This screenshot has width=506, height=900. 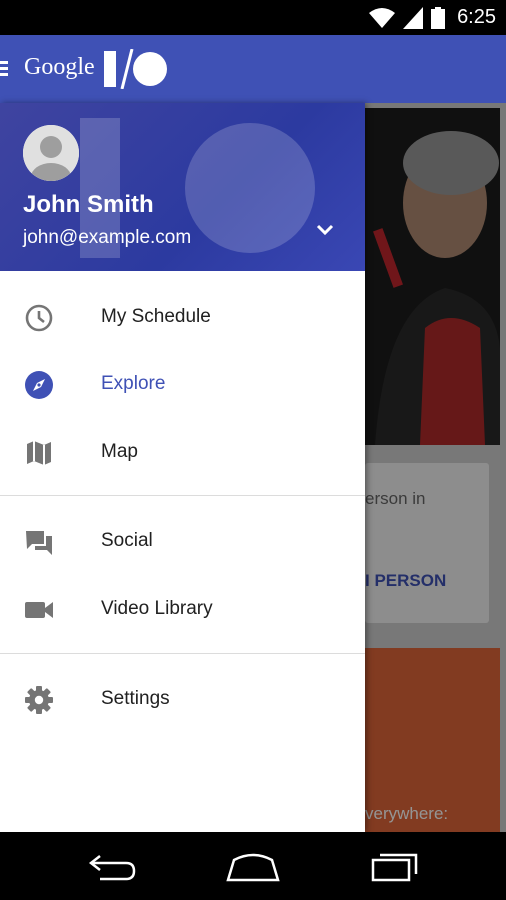 I want to click on wifi-icon, so click(x=382, y=17).